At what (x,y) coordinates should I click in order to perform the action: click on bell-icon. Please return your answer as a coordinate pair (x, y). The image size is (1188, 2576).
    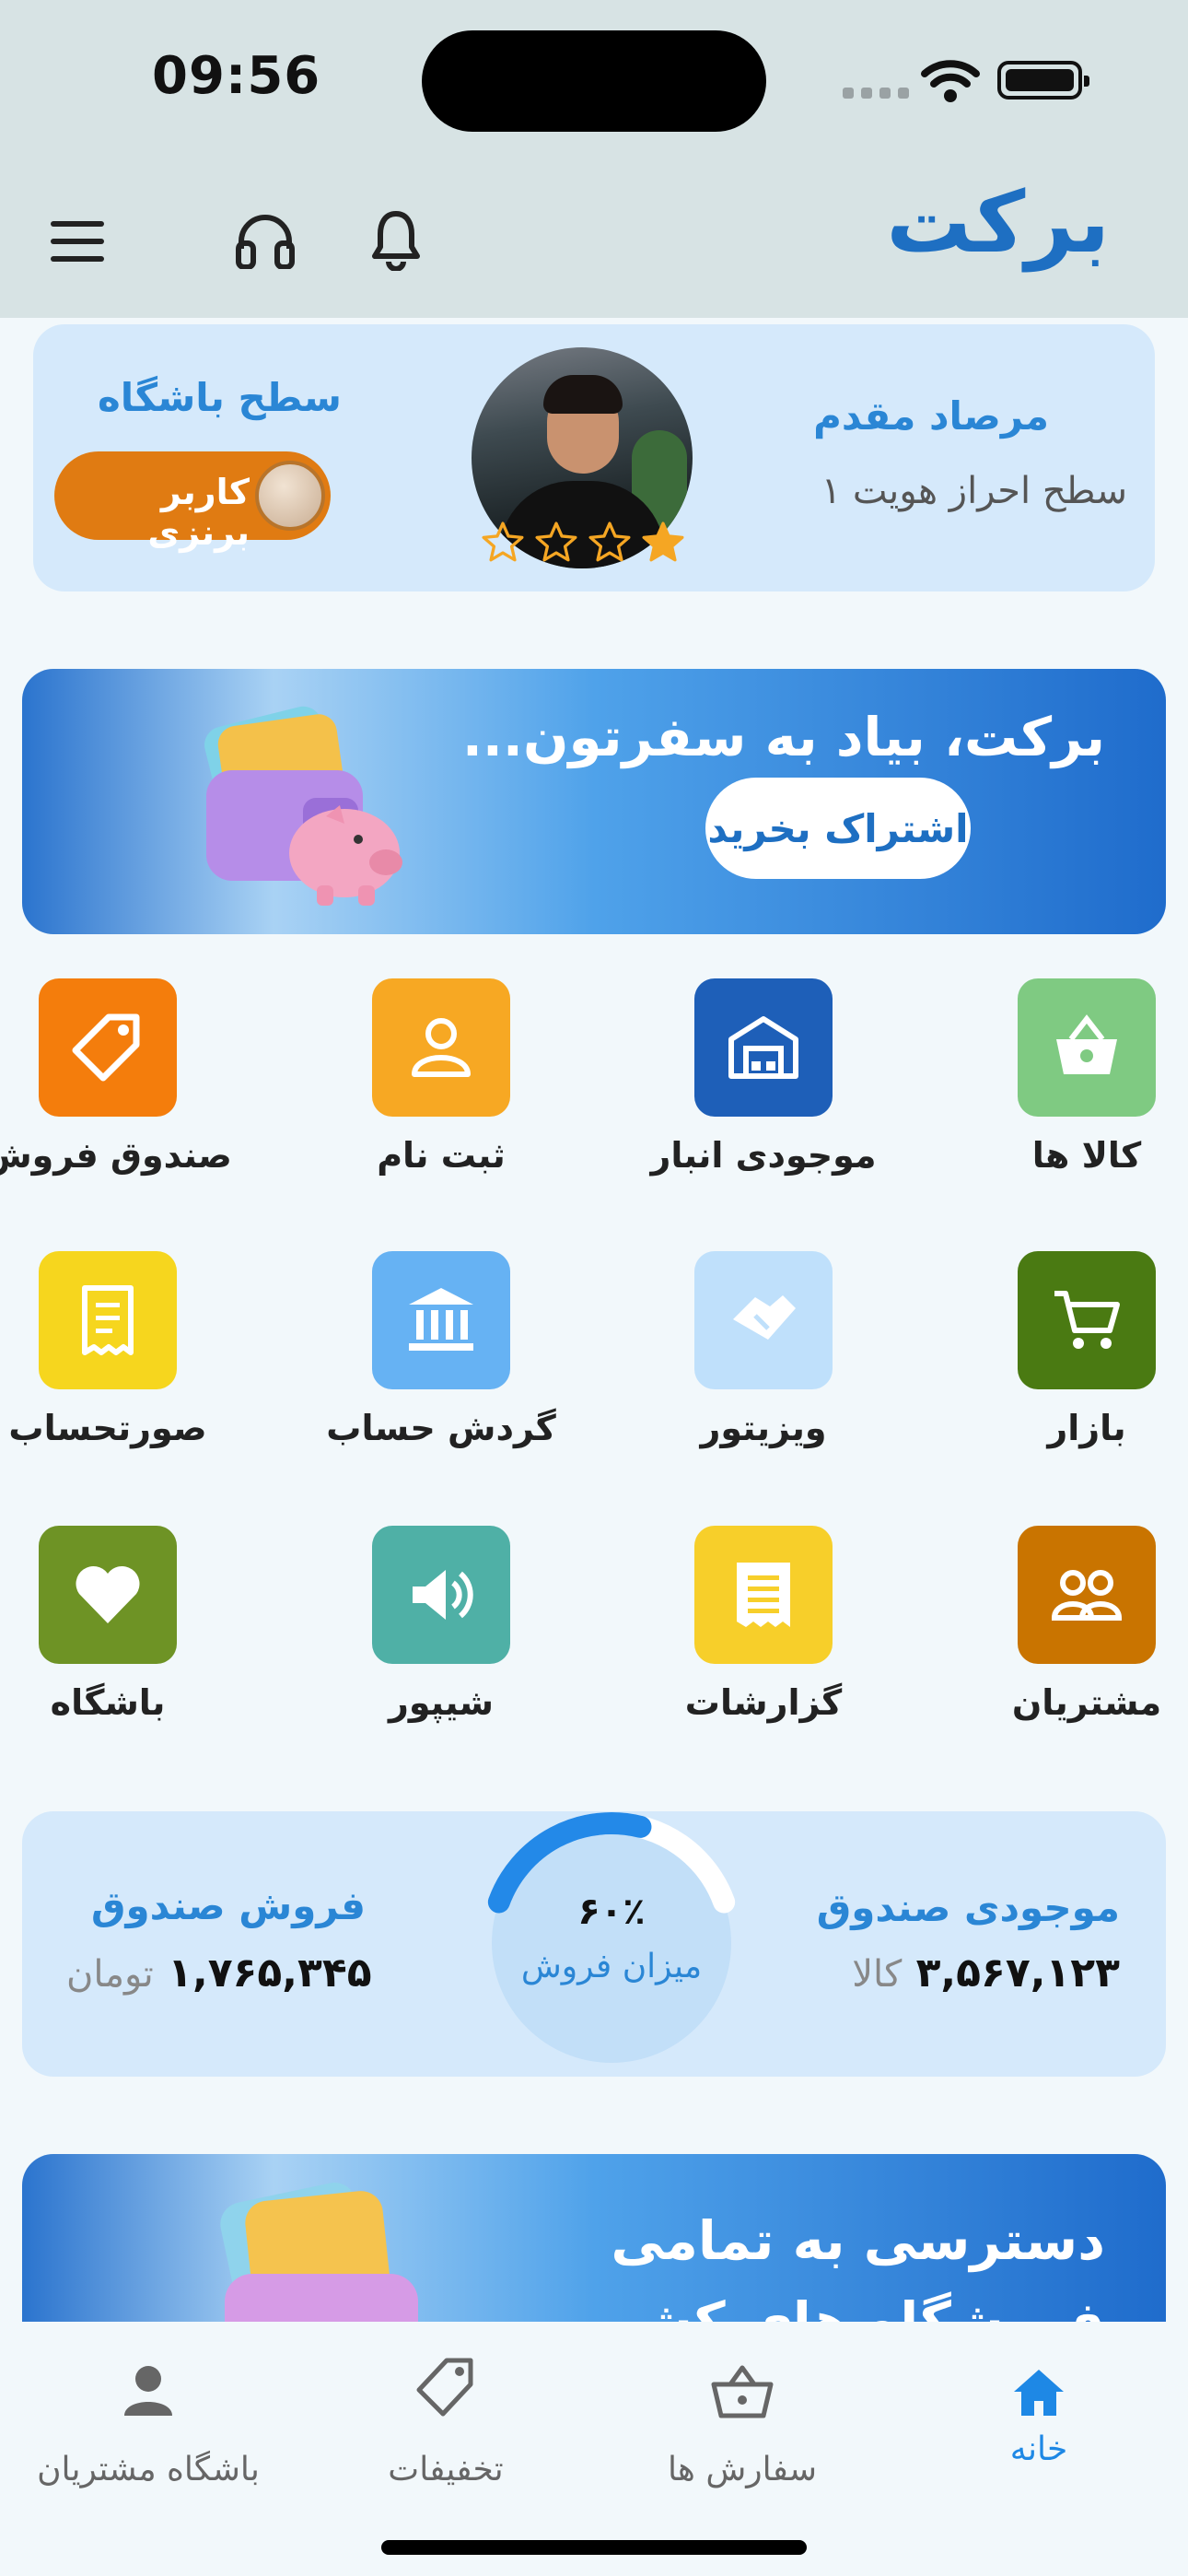
    Looking at the image, I should click on (396, 239).